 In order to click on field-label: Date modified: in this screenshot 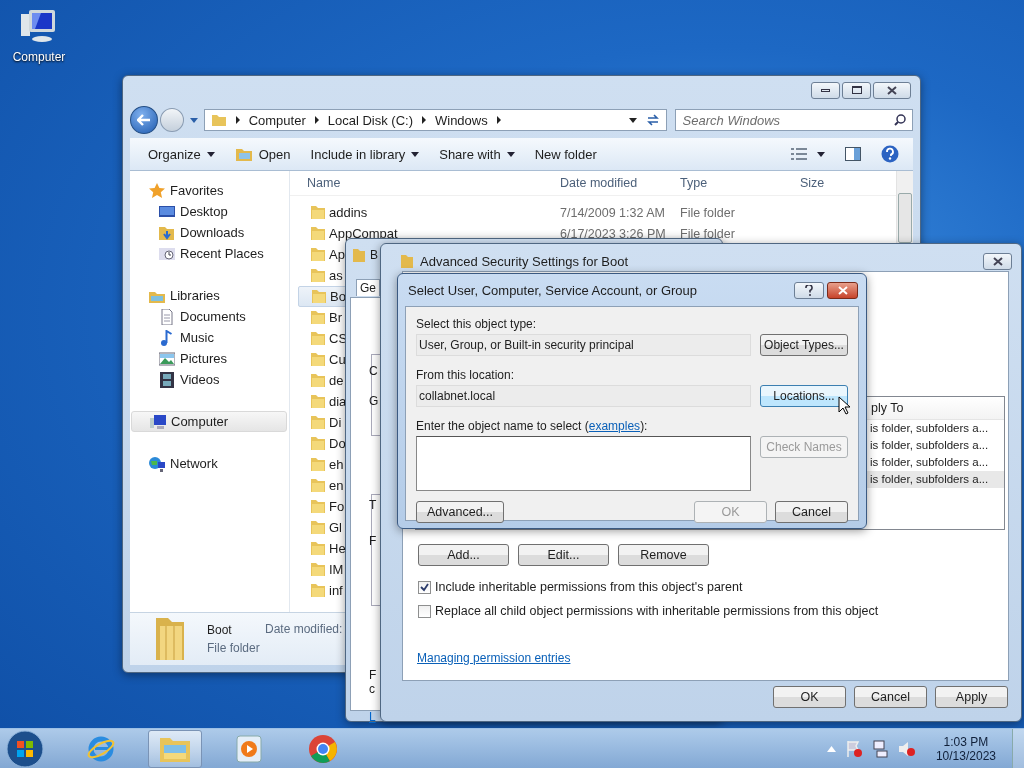, I will do `click(304, 629)`.